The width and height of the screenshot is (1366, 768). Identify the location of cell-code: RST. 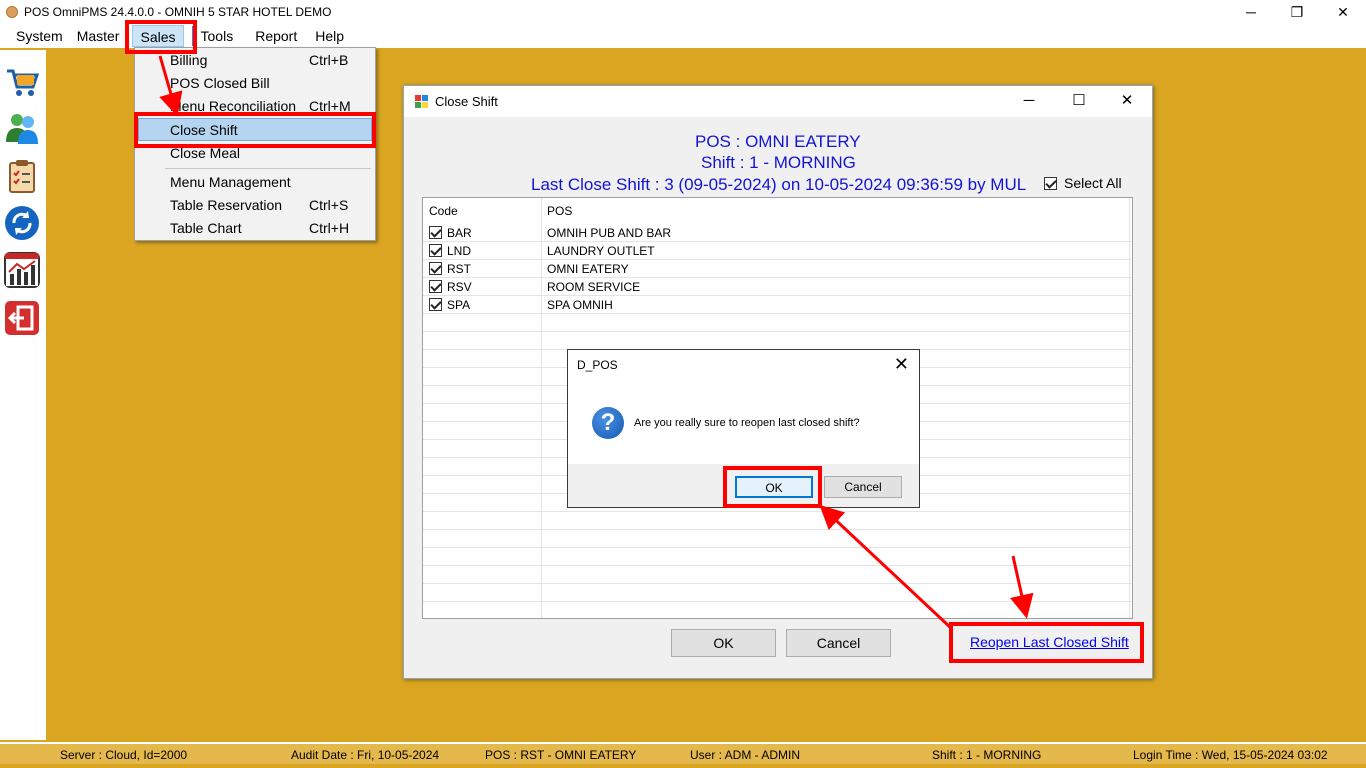
(459, 269).